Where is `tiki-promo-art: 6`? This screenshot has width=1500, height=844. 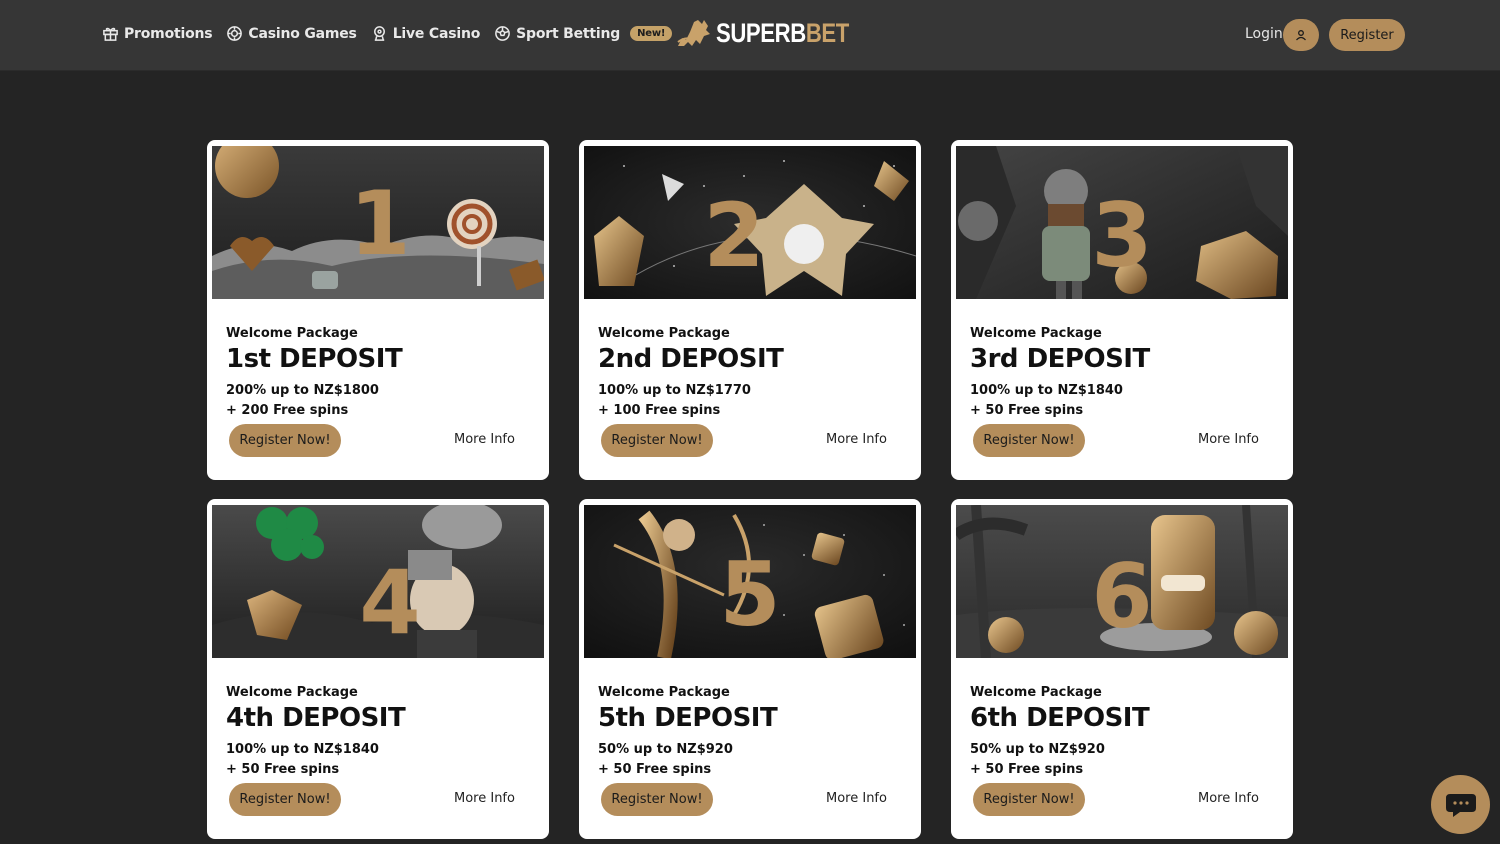 tiki-promo-art: 6 is located at coordinates (1122, 581).